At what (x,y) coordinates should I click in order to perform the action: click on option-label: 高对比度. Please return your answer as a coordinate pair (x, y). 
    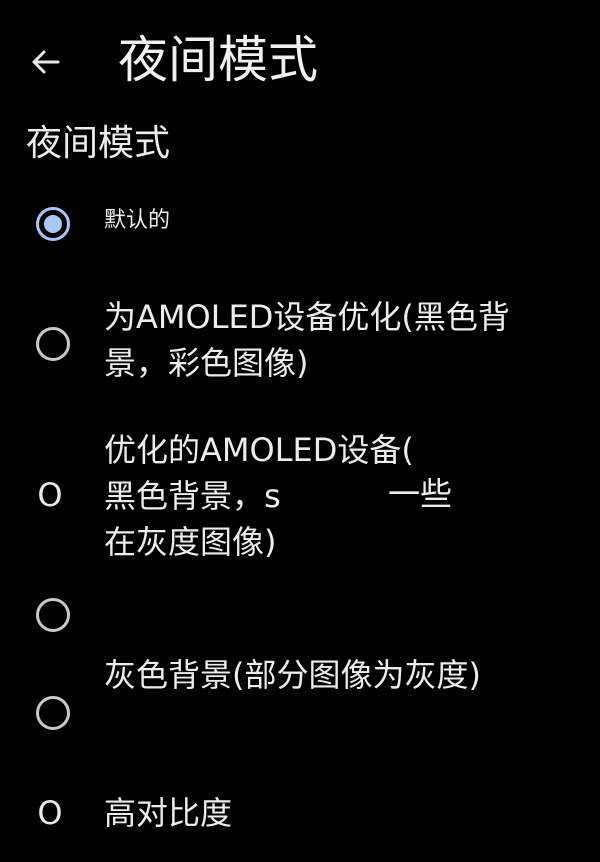
    Looking at the image, I should click on (168, 813).